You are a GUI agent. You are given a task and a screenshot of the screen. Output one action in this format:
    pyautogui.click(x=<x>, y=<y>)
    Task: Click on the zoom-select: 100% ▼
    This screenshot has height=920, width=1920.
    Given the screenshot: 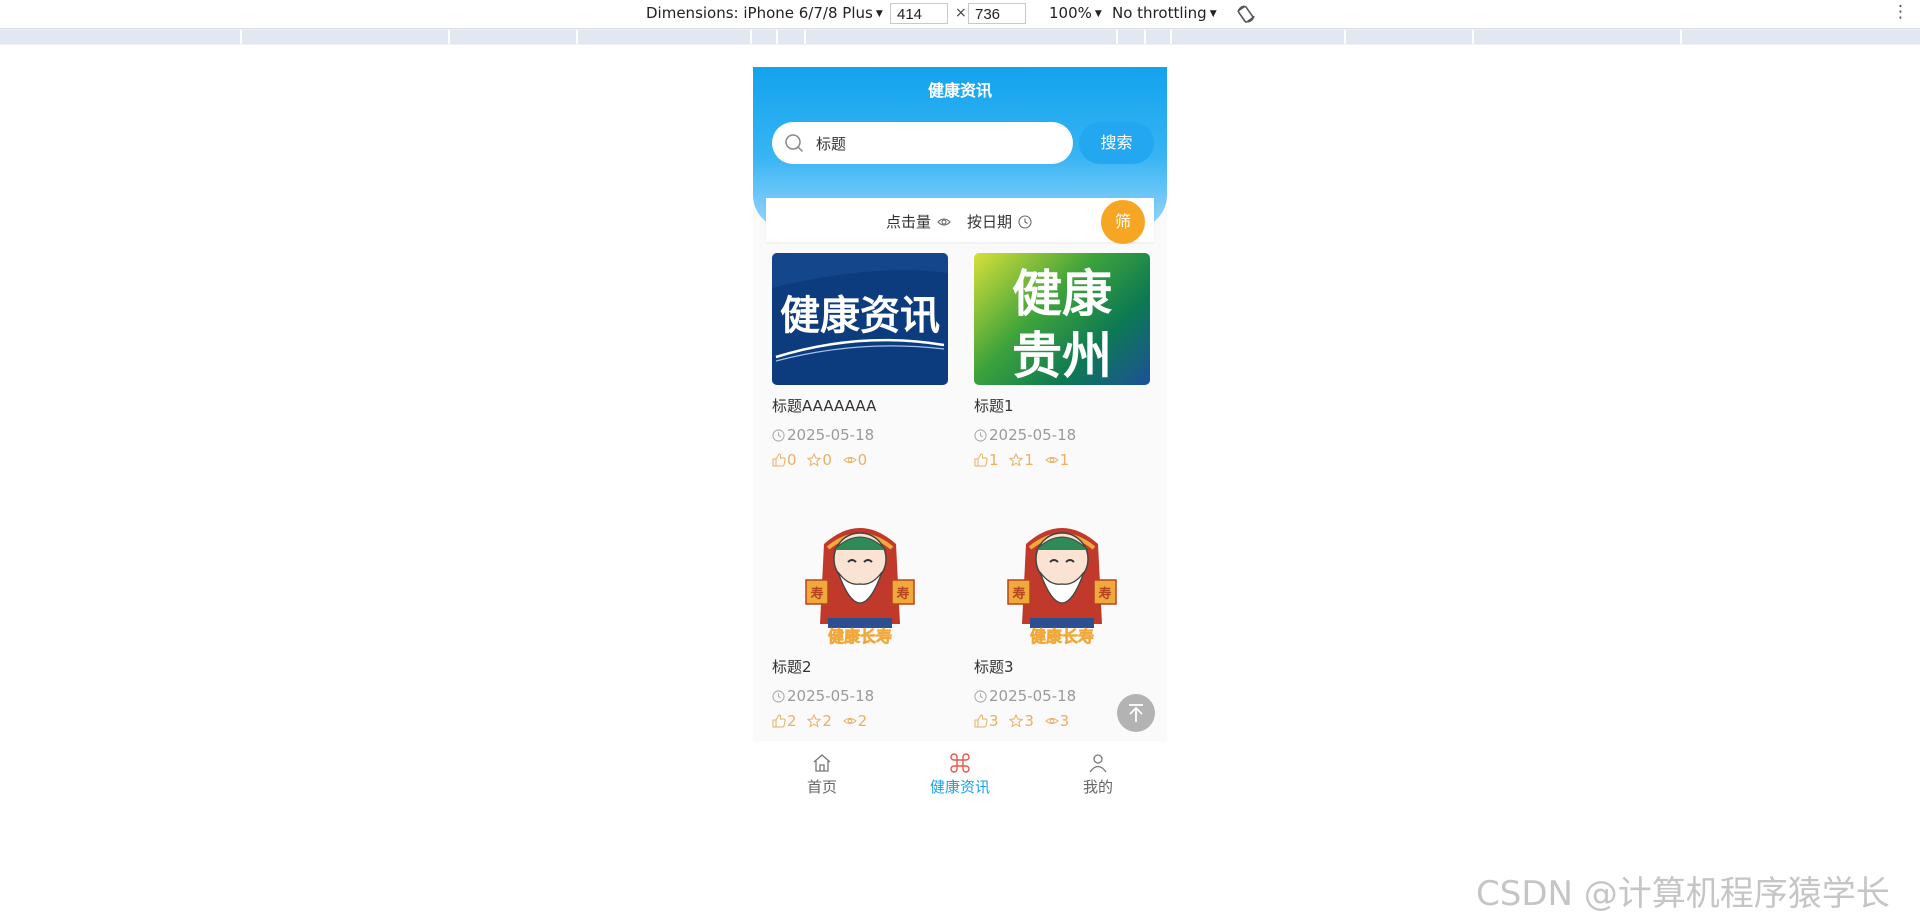 What is the action you would take?
    pyautogui.click(x=1075, y=13)
    